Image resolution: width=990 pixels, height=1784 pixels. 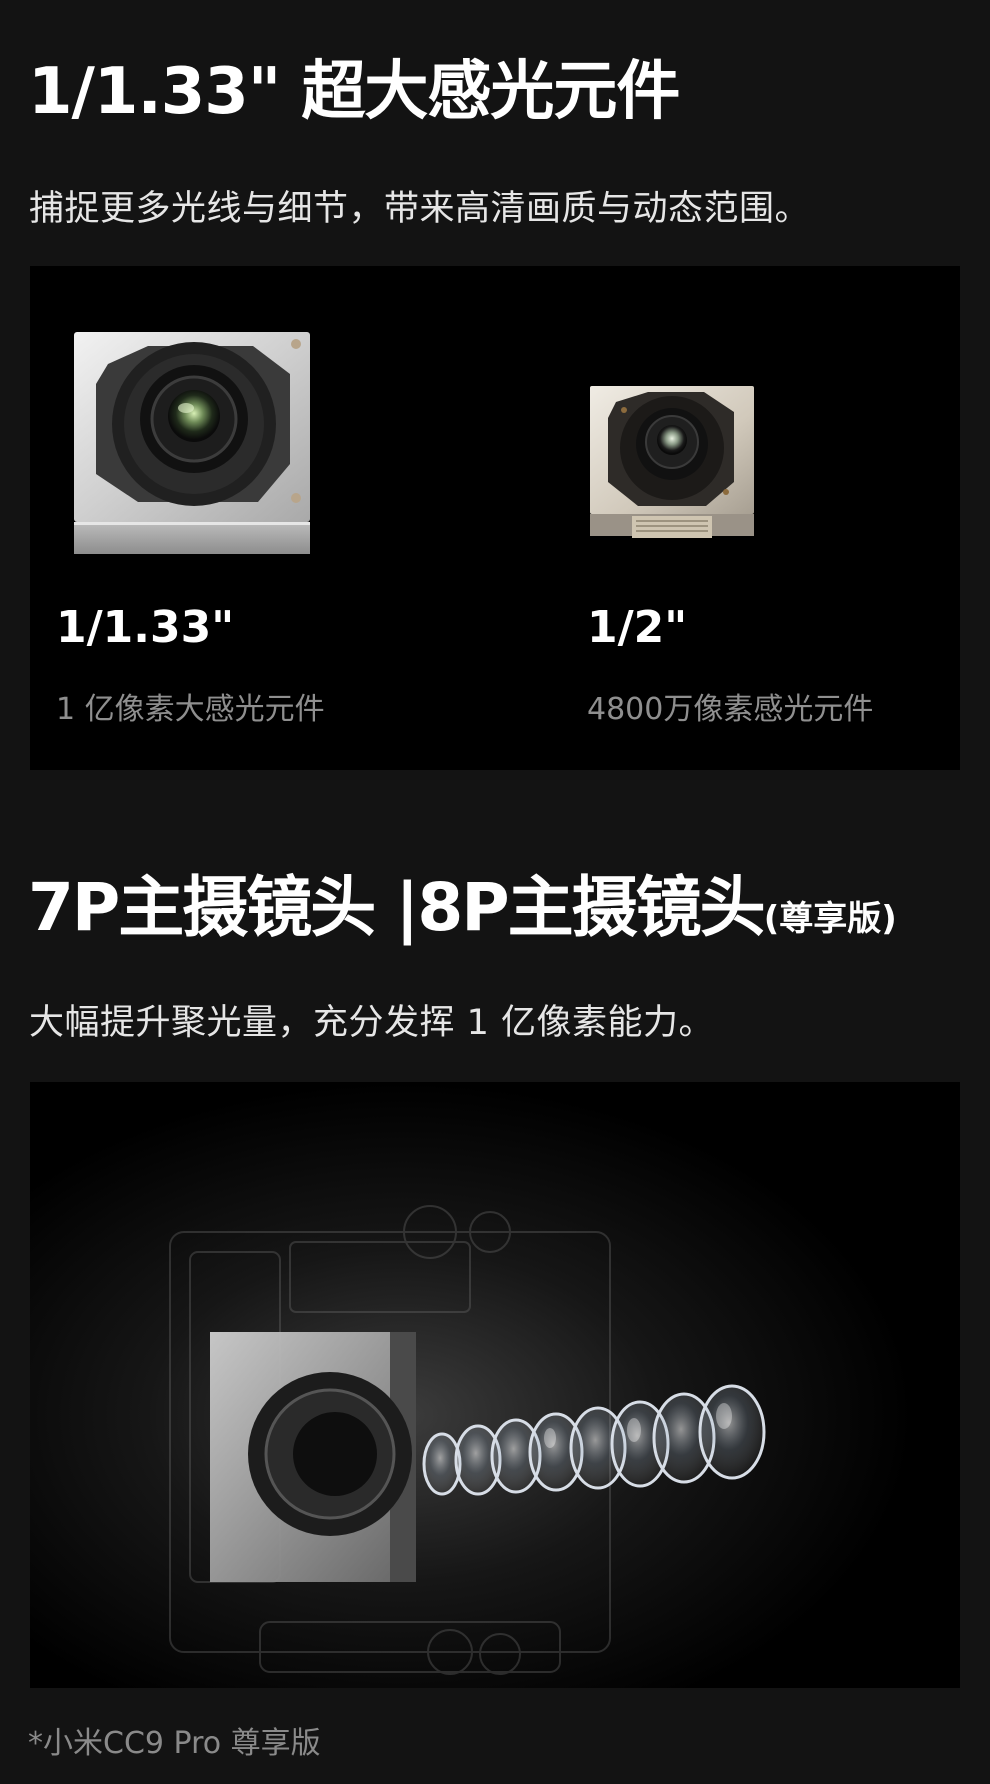 What do you see at coordinates (145, 627) in the screenshot?
I see `large-sensor-size: 1/1.33"` at bounding box center [145, 627].